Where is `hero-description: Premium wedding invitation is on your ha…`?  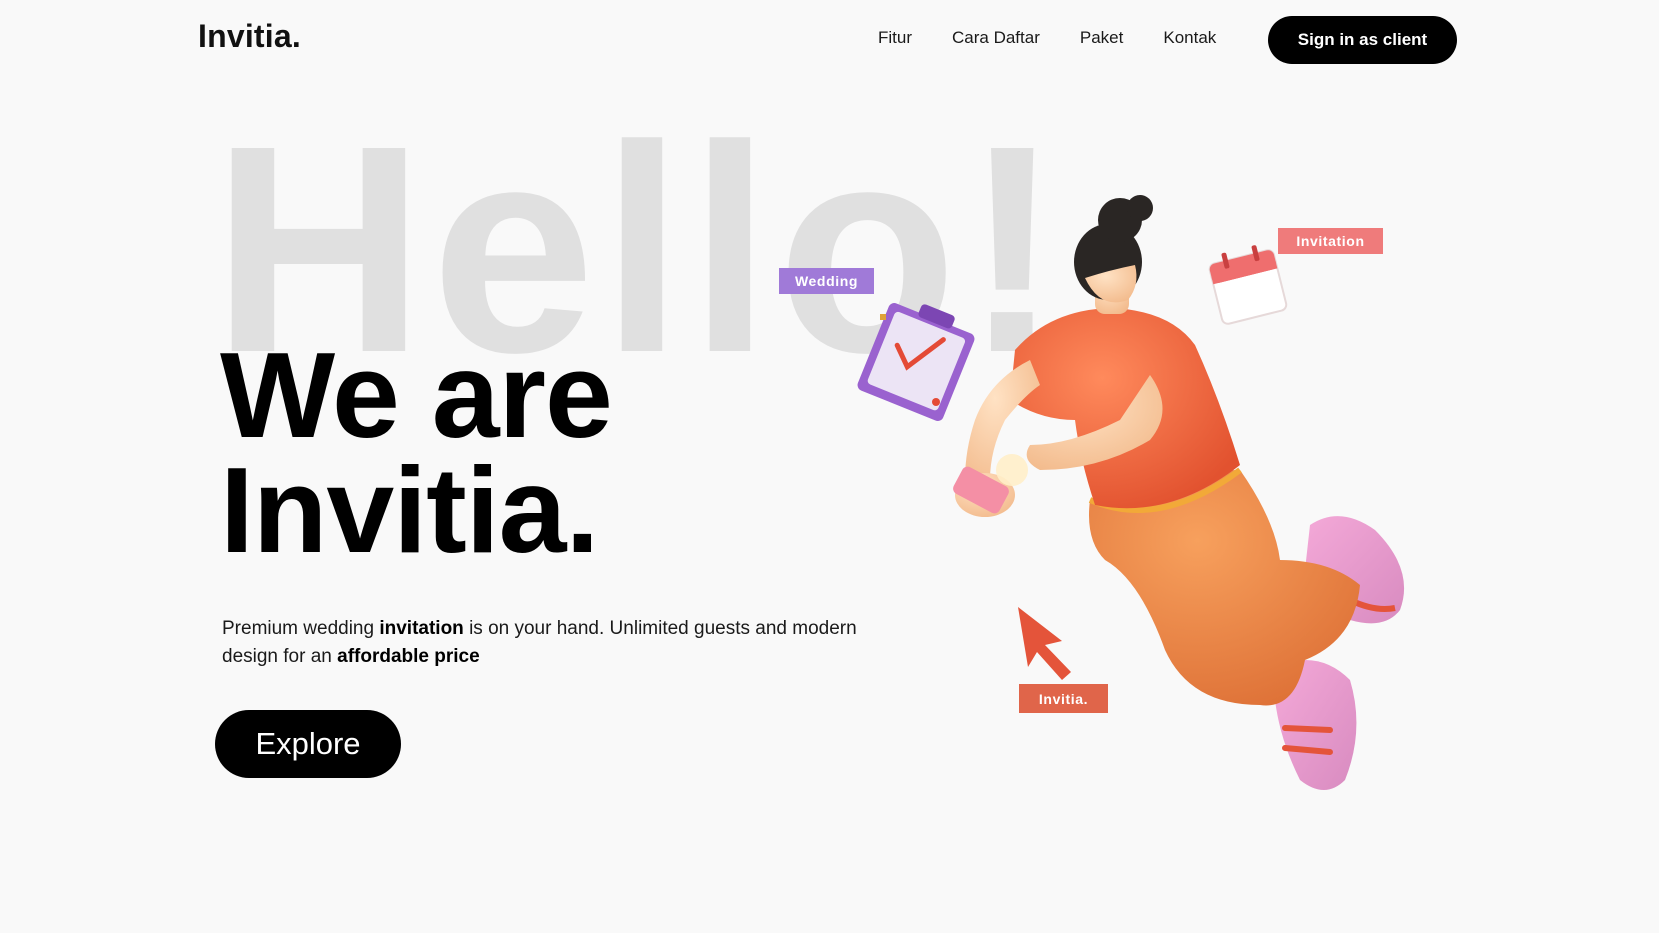 hero-description: Premium wedding invitation is on your ha… is located at coordinates (542, 643).